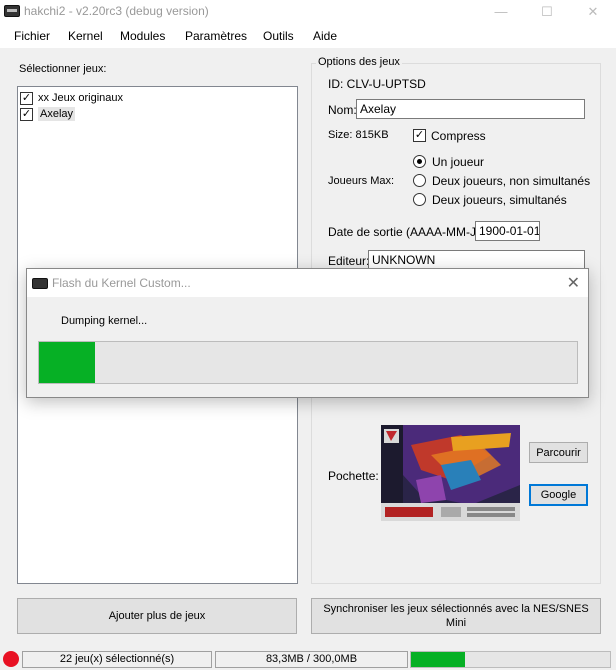 The image size is (616, 670). I want to click on radio-two-players-simultaneous, so click(419, 199).